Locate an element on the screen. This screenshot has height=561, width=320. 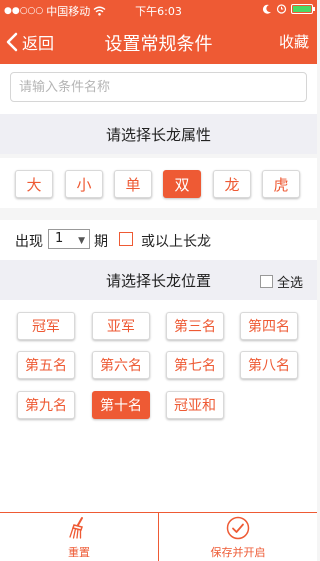
alarm-icon is located at coordinates (281, 9).